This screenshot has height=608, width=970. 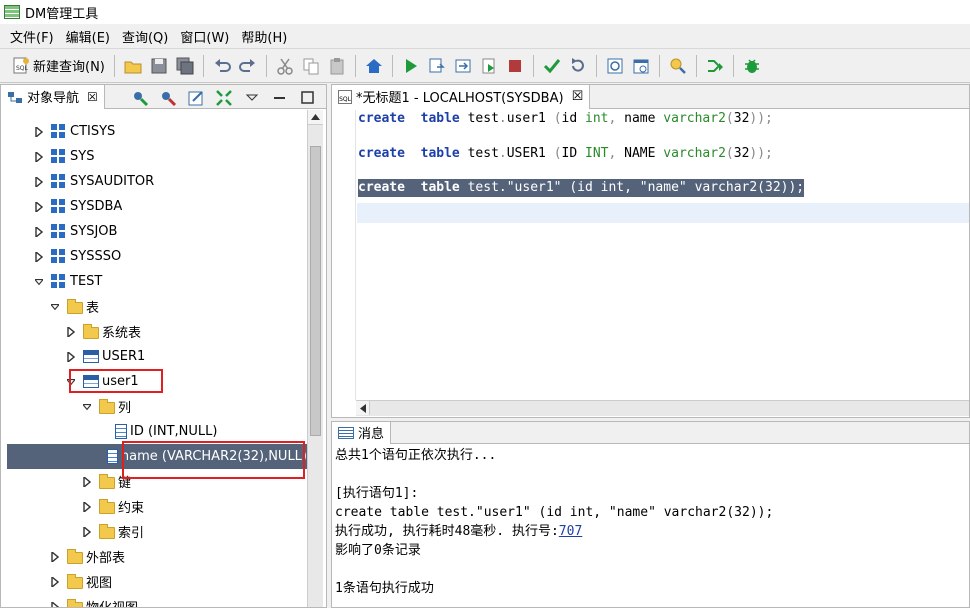 I want to click on triangle-up-icon, so click(x=315, y=117).